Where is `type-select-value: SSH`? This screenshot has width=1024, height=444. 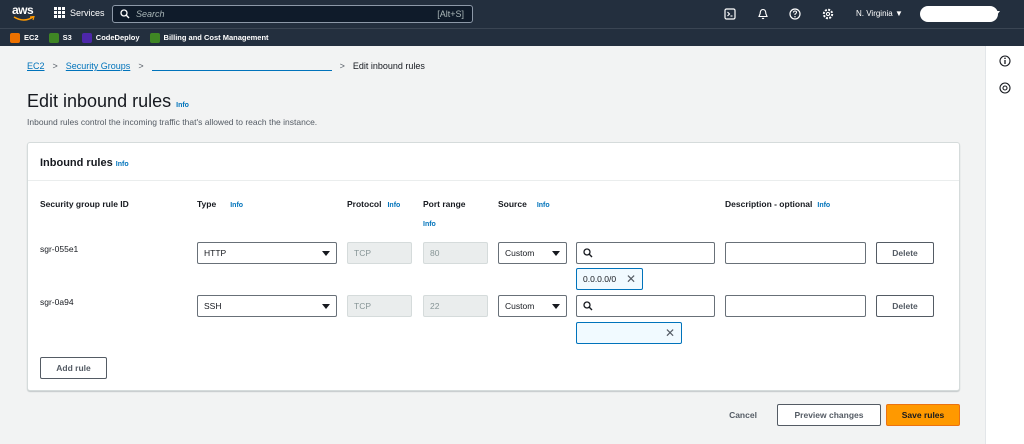 type-select-value: SSH is located at coordinates (213, 306).